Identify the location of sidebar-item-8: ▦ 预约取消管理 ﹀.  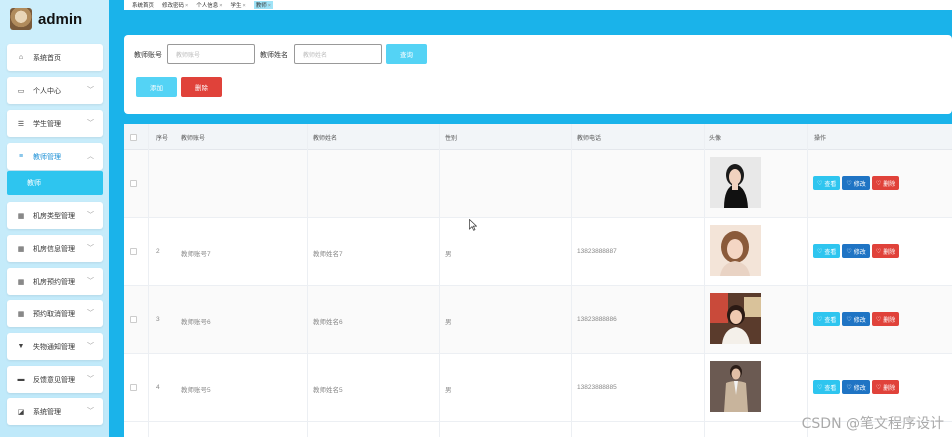
(55, 313).